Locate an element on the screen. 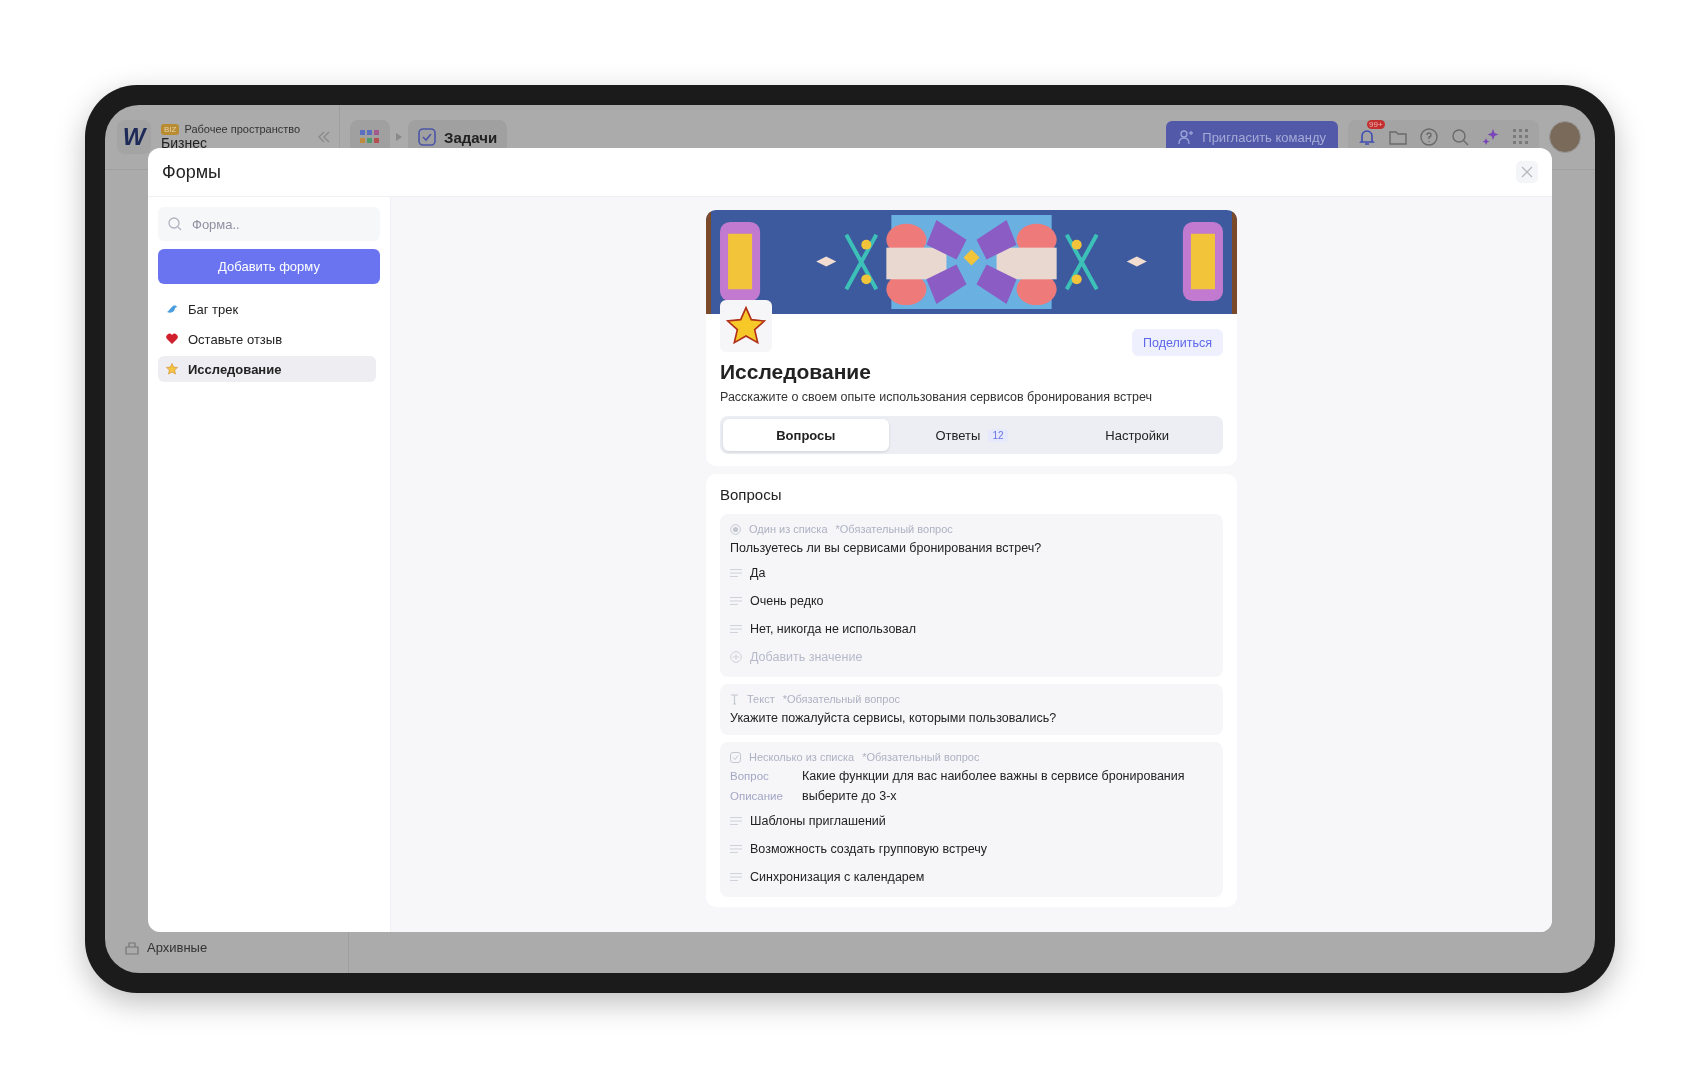  collapse-icon is located at coordinates (324, 137).